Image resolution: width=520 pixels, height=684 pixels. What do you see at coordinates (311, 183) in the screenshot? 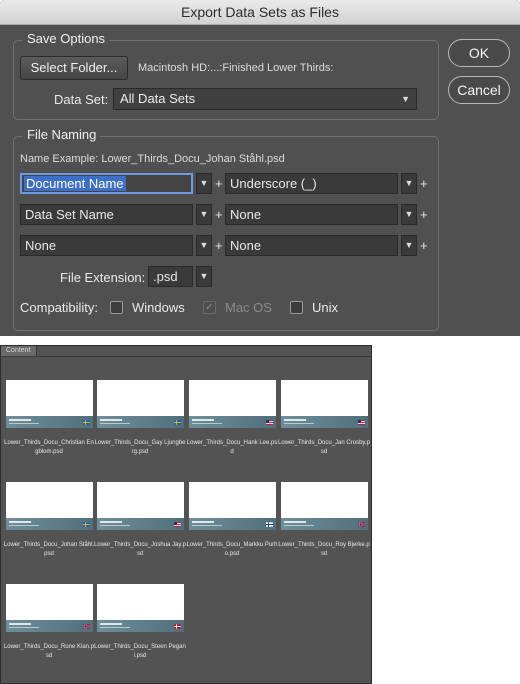
I see `naming-row1-right-field: Underscore (_)` at bounding box center [311, 183].